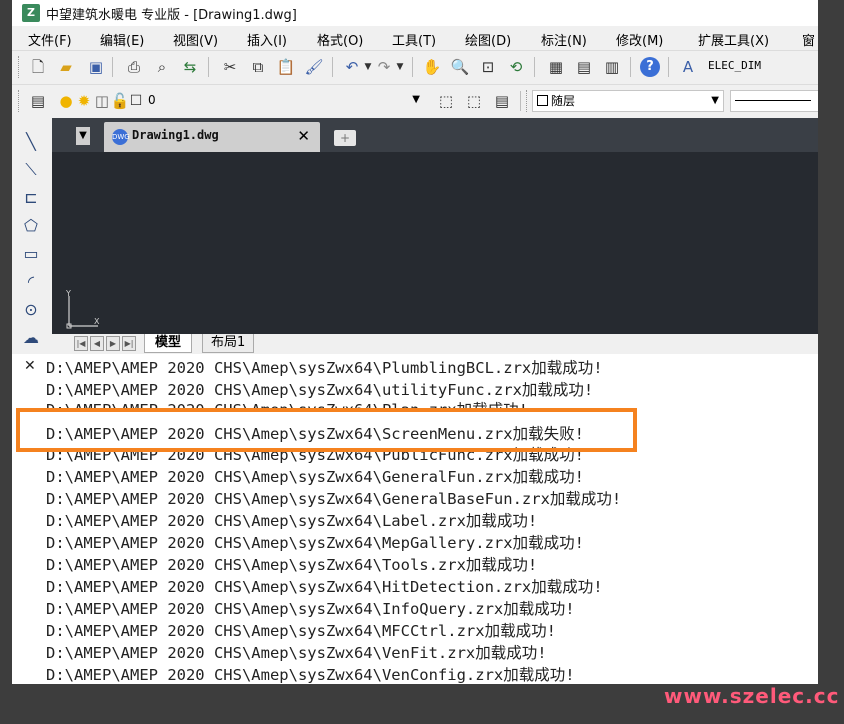 The image size is (844, 724). What do you see at coordinates (230, 67) in the screenshot?
I see `cut-icon: ✂` at bounding box center [230, 67].